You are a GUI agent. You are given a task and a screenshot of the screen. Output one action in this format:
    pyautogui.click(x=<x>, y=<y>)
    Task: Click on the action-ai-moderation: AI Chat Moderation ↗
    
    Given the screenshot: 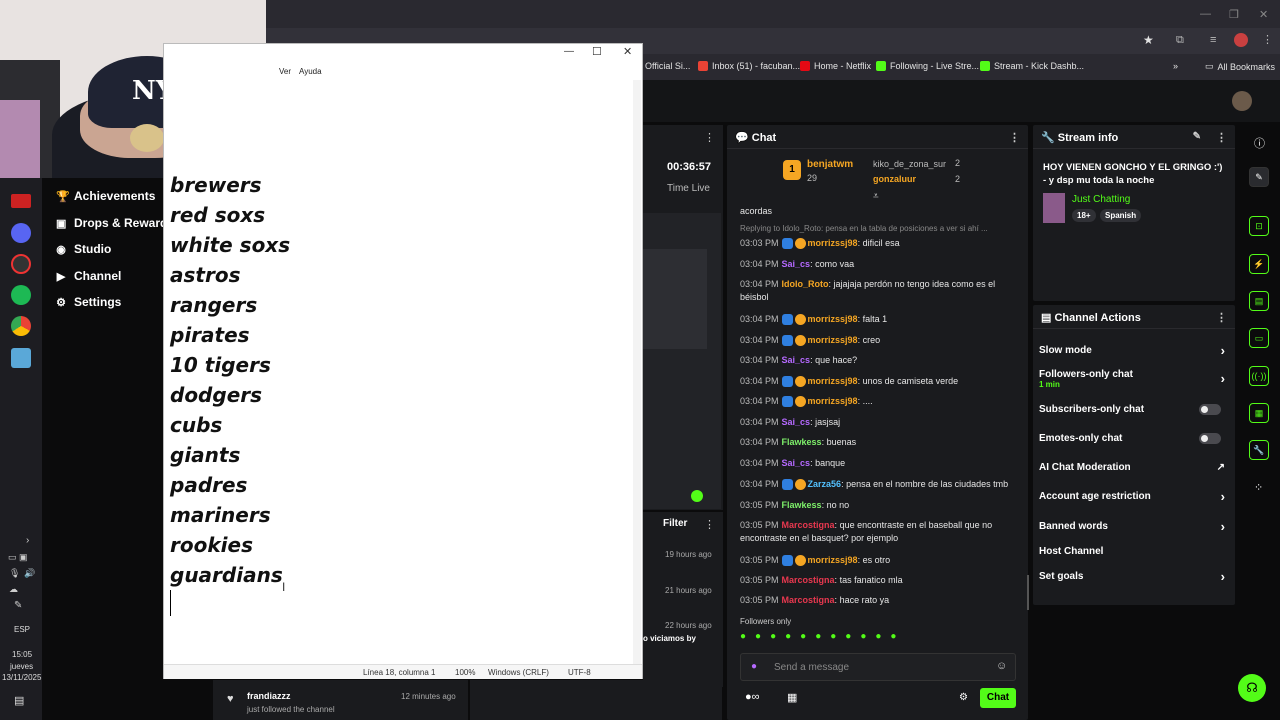 What is the action you would take?
    pyautogui.click(x=1134, y=467)
    